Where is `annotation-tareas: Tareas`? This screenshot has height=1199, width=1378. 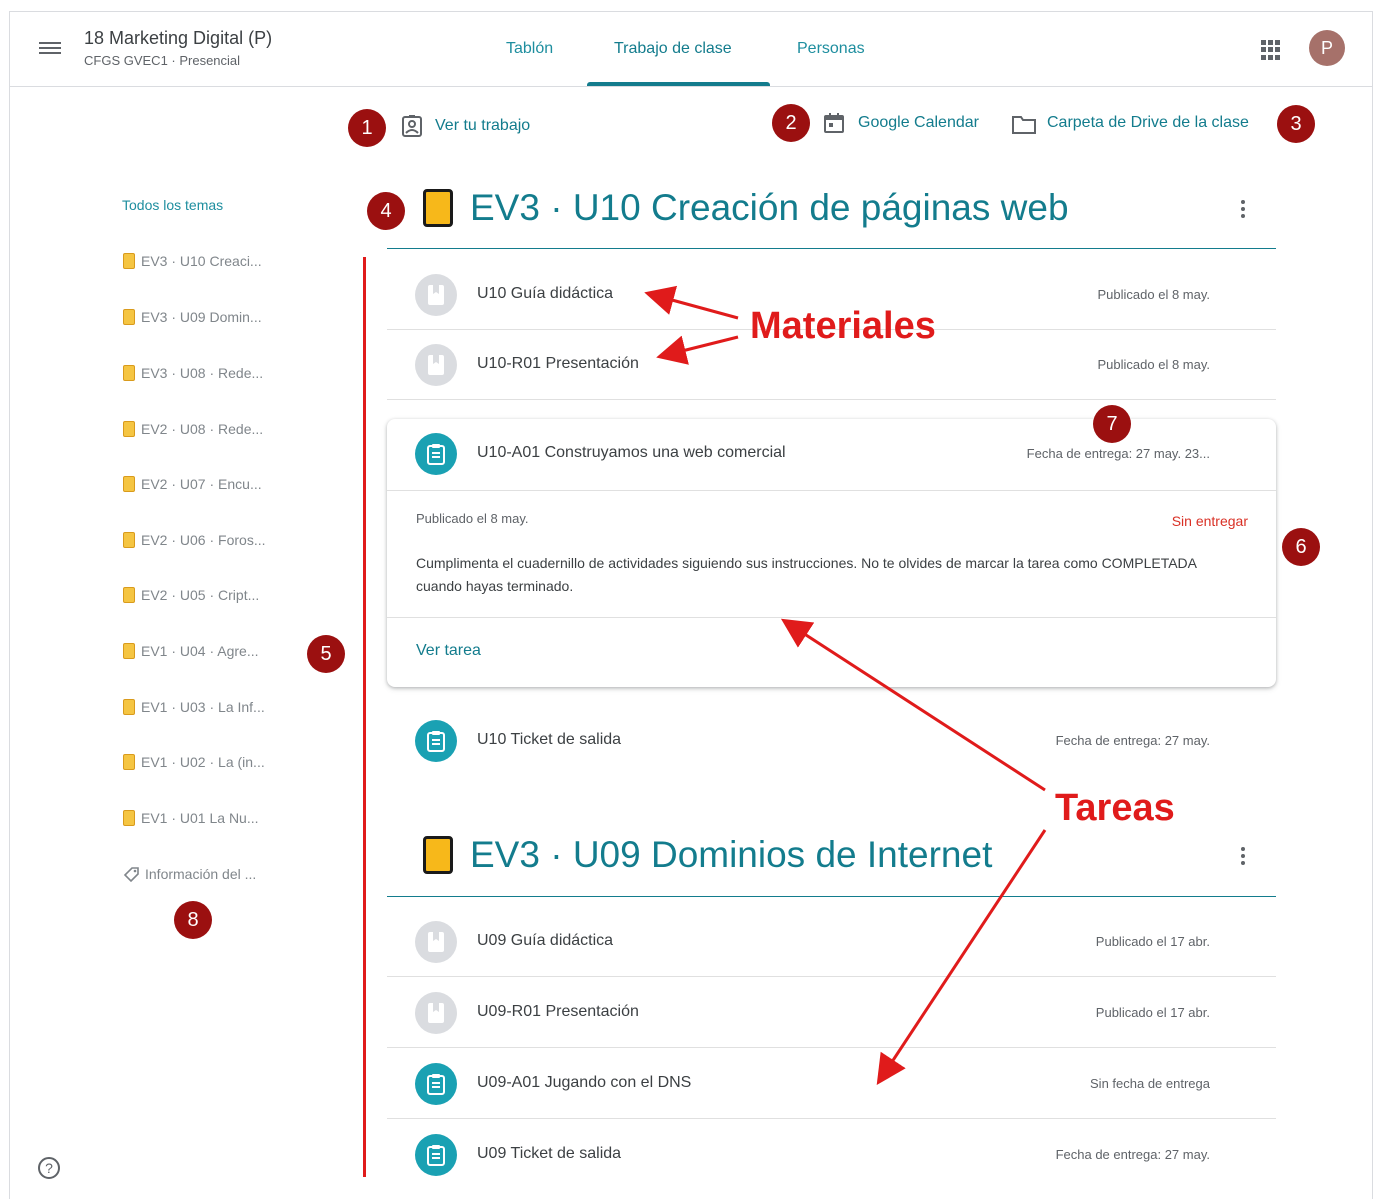
annotation-tareas: Tareas is located at coordinates (1115, 808).